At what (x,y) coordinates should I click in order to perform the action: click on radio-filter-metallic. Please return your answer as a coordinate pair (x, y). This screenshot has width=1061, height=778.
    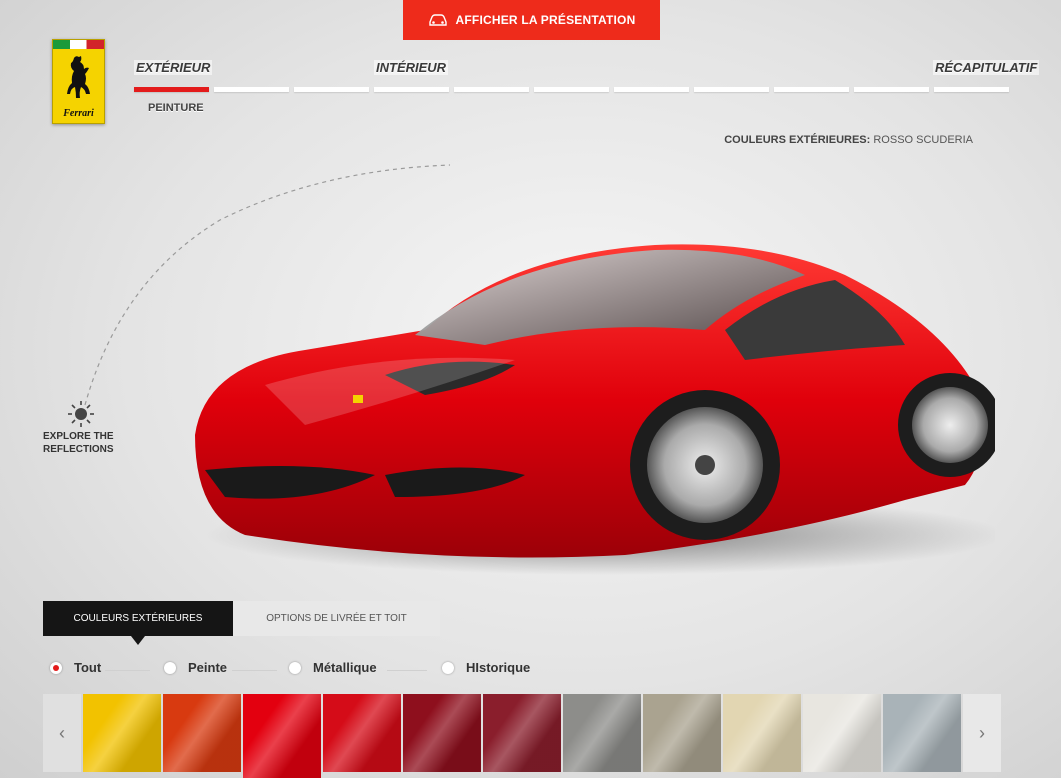
    Looking at the image, I should click on (295, 667).